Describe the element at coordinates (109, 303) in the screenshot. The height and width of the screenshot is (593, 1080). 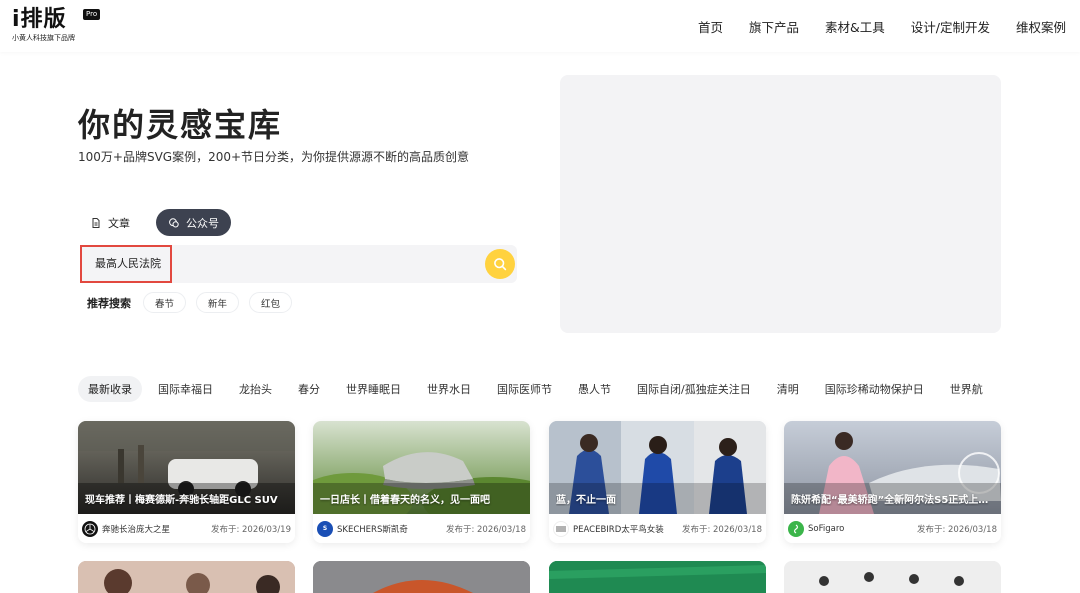
I see `recommended-label: 推荐搜索` at that location.